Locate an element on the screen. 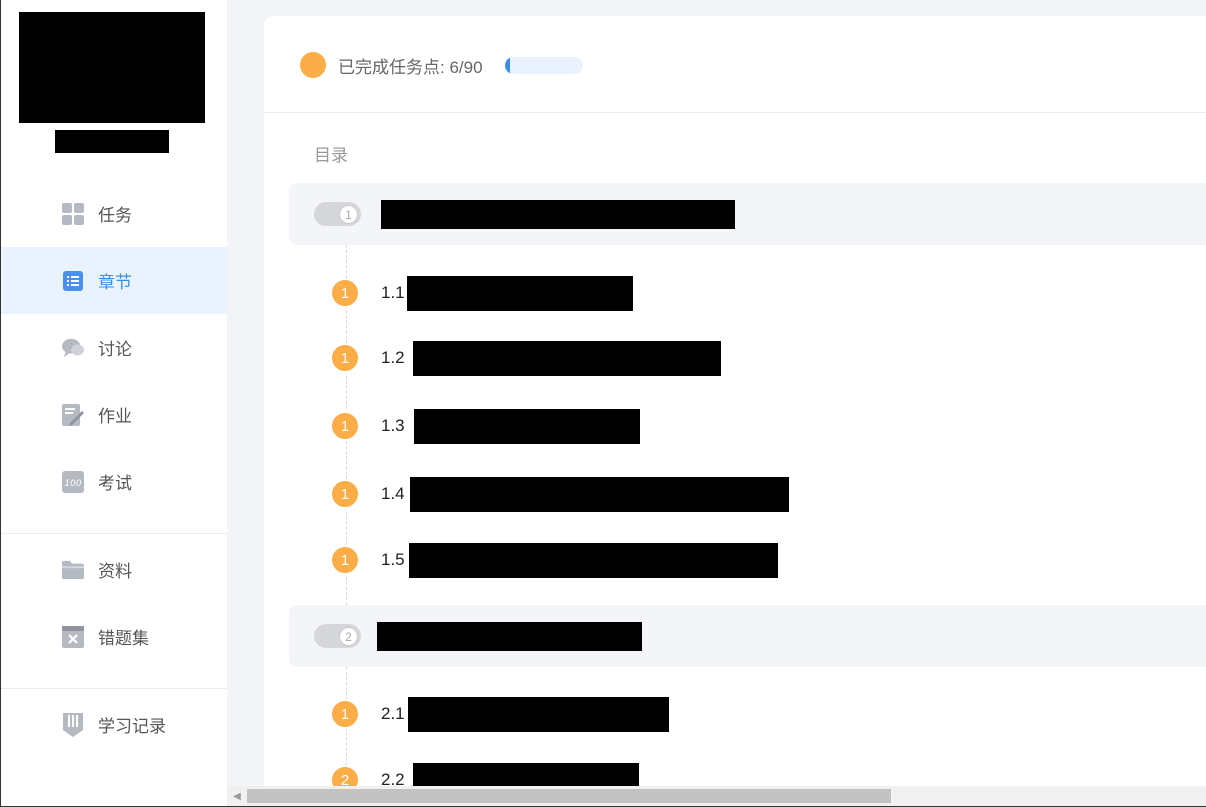 The height and width of the screenshot is (807, 1206). sidebar-nav: 任务 章节 讨论 作业 100 考试 资料 错题集 学习记录 is located at coordinates (114, 469).